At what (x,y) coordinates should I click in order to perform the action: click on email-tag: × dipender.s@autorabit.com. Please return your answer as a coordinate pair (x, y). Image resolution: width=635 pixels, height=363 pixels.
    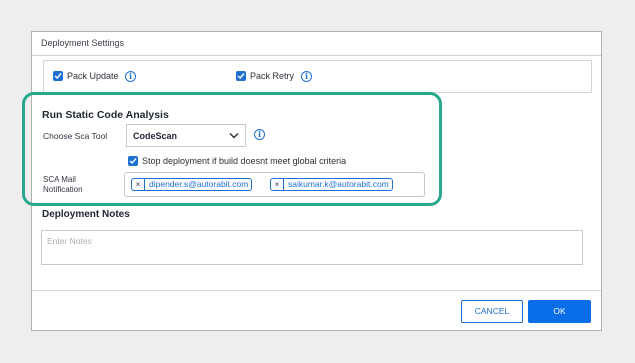
    Looking at the image, I should click on (192, 184).